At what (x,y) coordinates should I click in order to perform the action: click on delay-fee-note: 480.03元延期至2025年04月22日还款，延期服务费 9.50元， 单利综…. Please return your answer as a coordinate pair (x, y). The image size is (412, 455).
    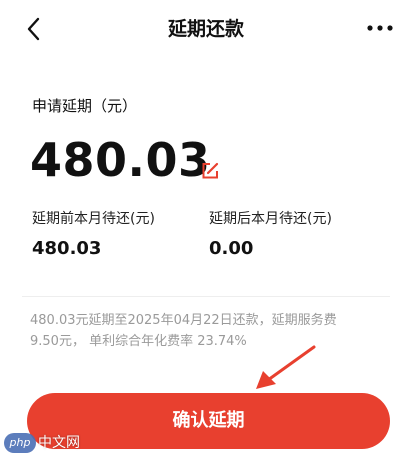
    Looking at the image, I should click on (205, 331).